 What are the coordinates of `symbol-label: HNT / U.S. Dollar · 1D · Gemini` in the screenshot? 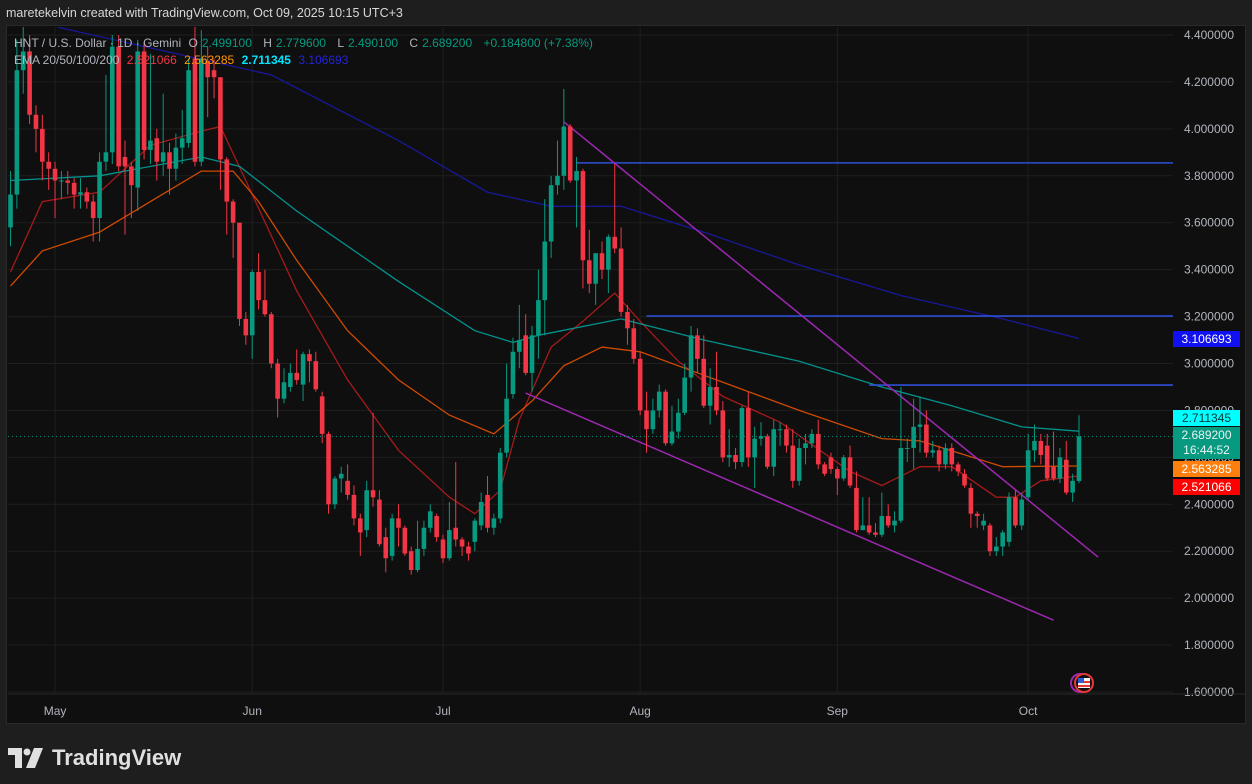 It's located at (97, 43).